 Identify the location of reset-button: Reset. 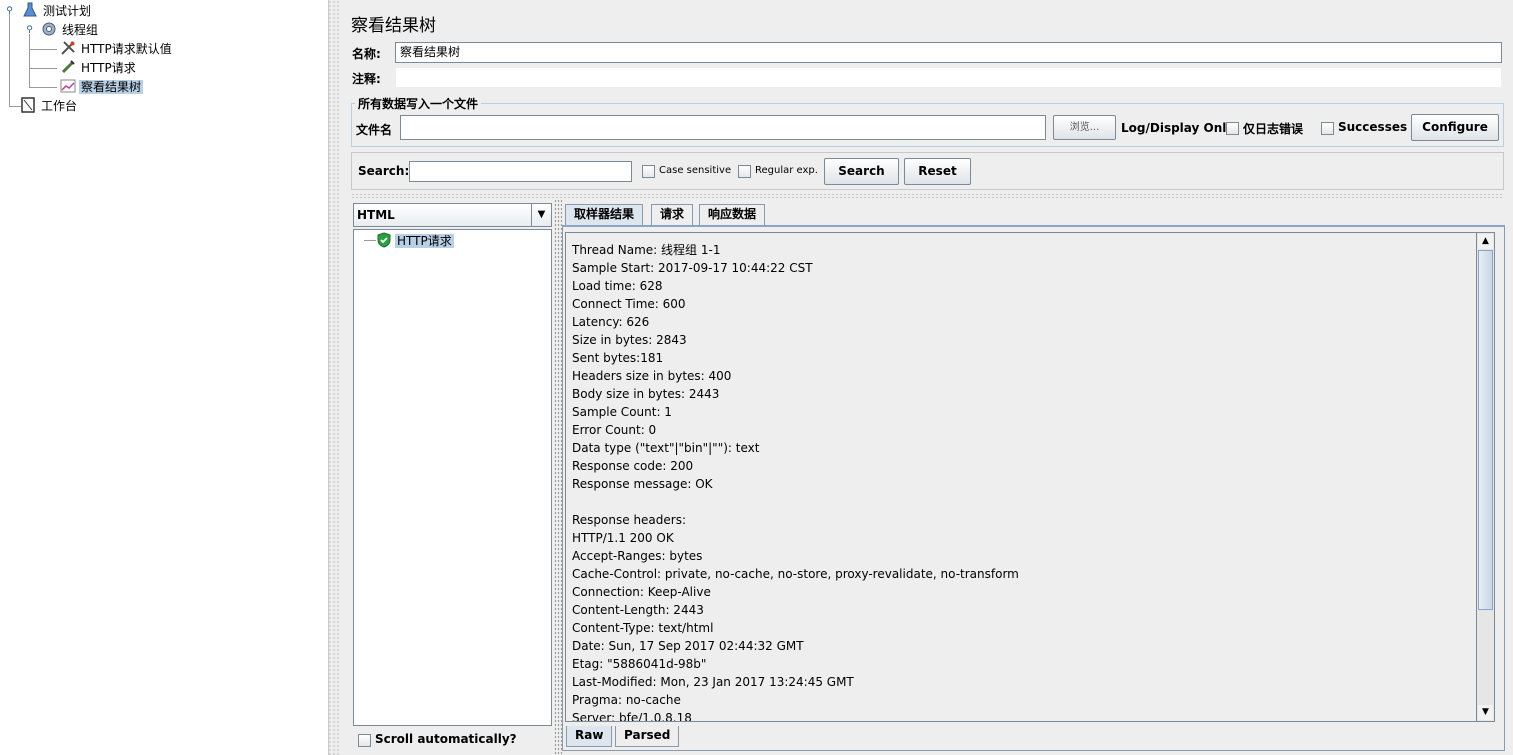
(937, 171).